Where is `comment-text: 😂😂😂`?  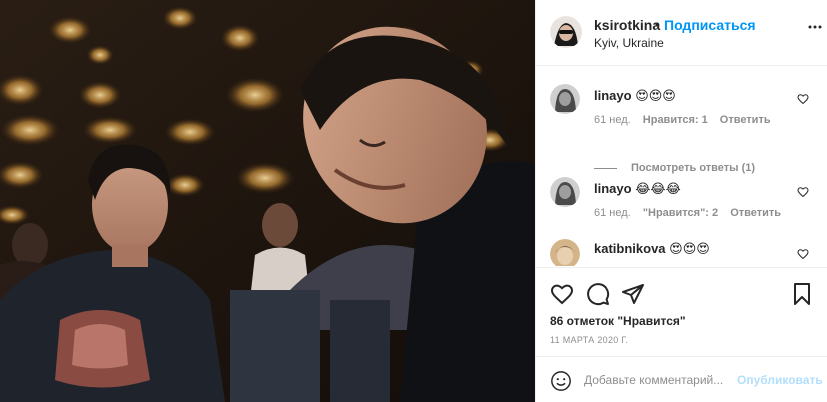 comment-text: 😂😂😂 is located at coordinates (658, 188).